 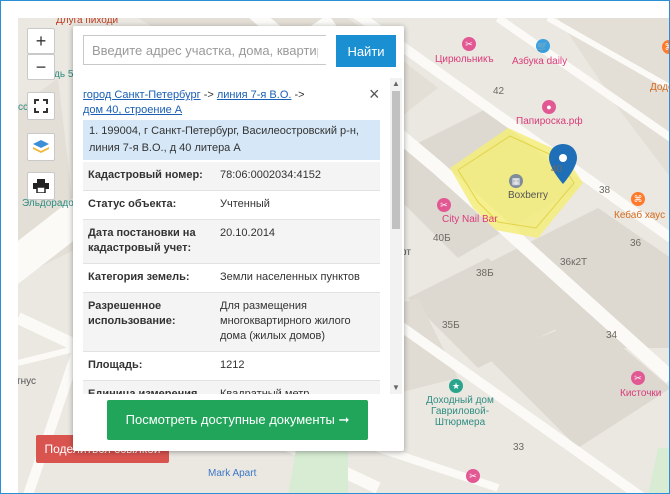 I want to click on house-number: 38, so click(x=605, y=190).